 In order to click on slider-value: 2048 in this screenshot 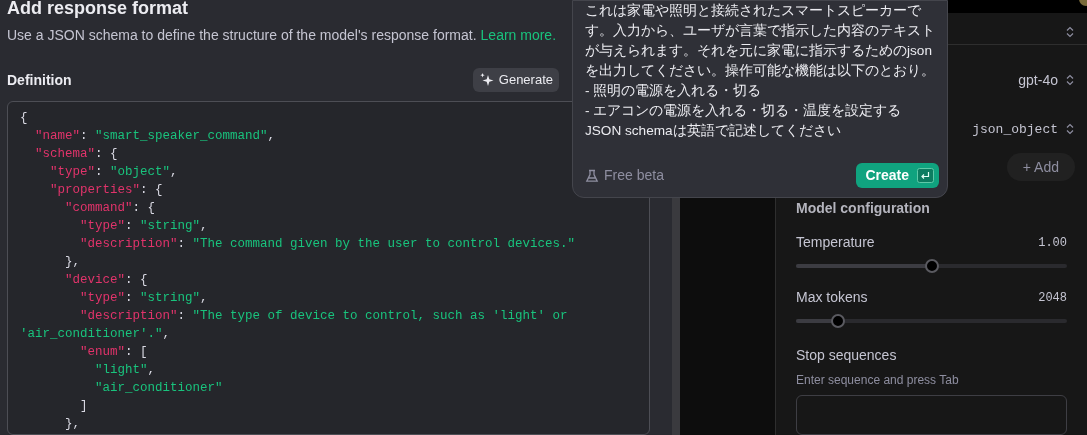, I will do `click(1052, 298)`.